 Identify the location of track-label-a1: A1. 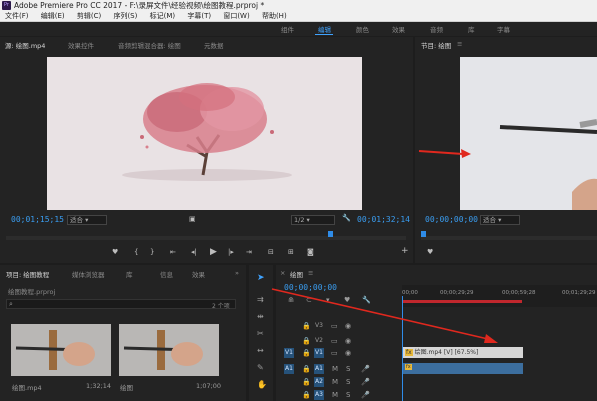
(319, 369).